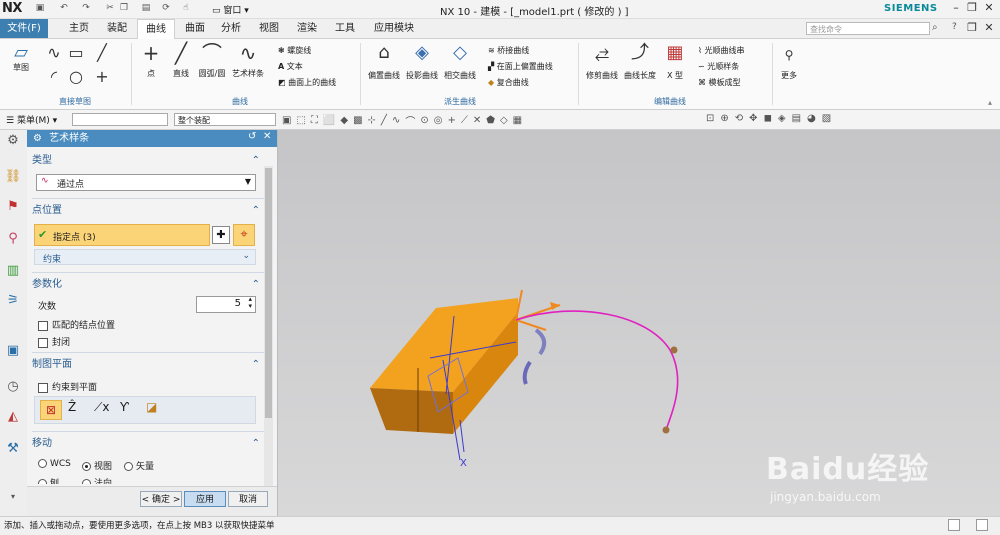 Image resolution: width=1000 pixels, height=535 pixels. Describe the element at coordinates (231, 28) in the screenshot. I see `tab-analysis: 分析` at that location.